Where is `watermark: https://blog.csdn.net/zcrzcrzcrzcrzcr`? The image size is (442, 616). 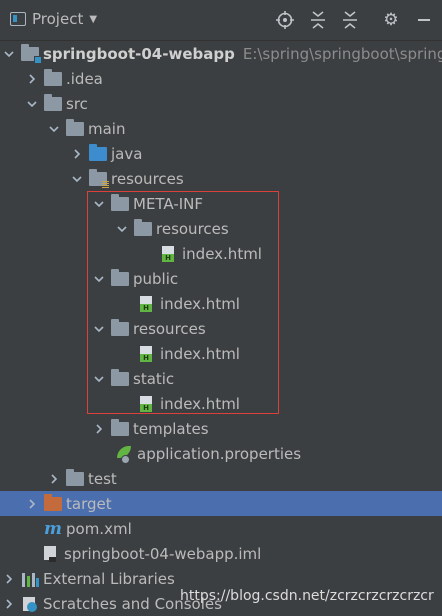
watermark: https://blog.csdn.net/zcrzcrzcrzcrzcr is located at coordinates (307, 596).